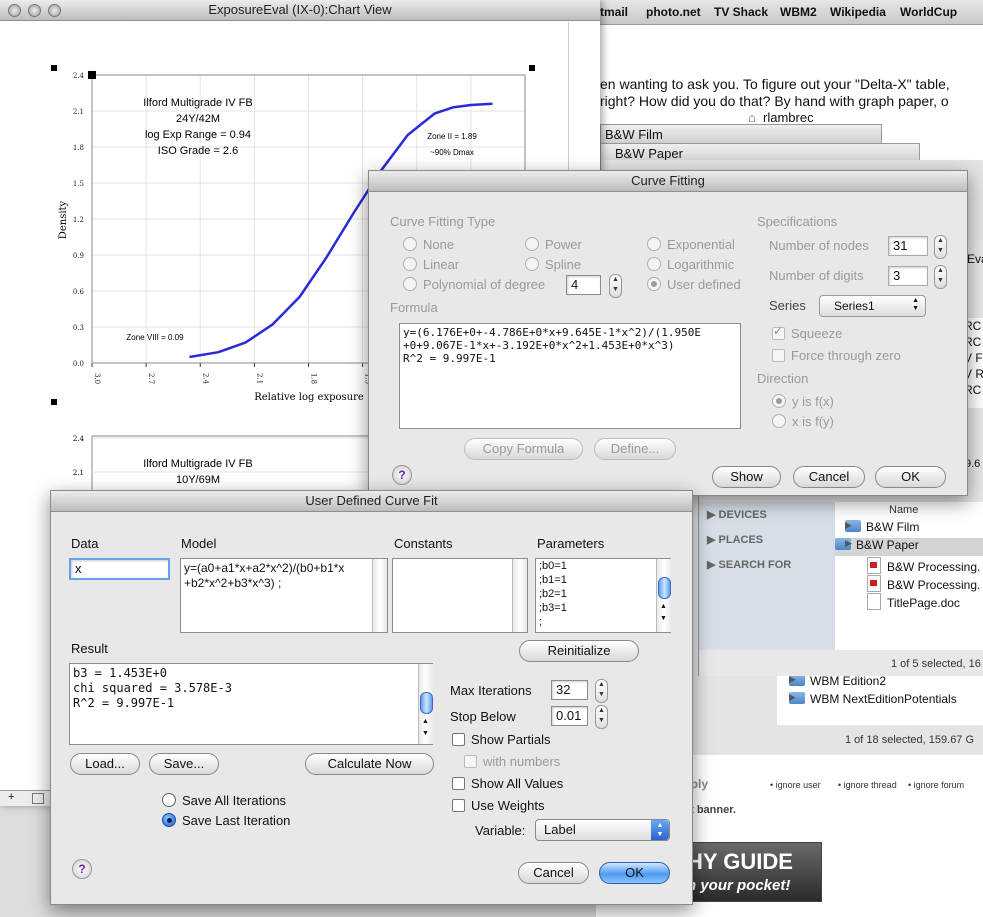 The width and height of the screenshot is (983, 917). What do you see at coordinates (673, 12) in the screenshot?
I see `bookmark-photo-net: photo.net` at bounding box center [673, 12].